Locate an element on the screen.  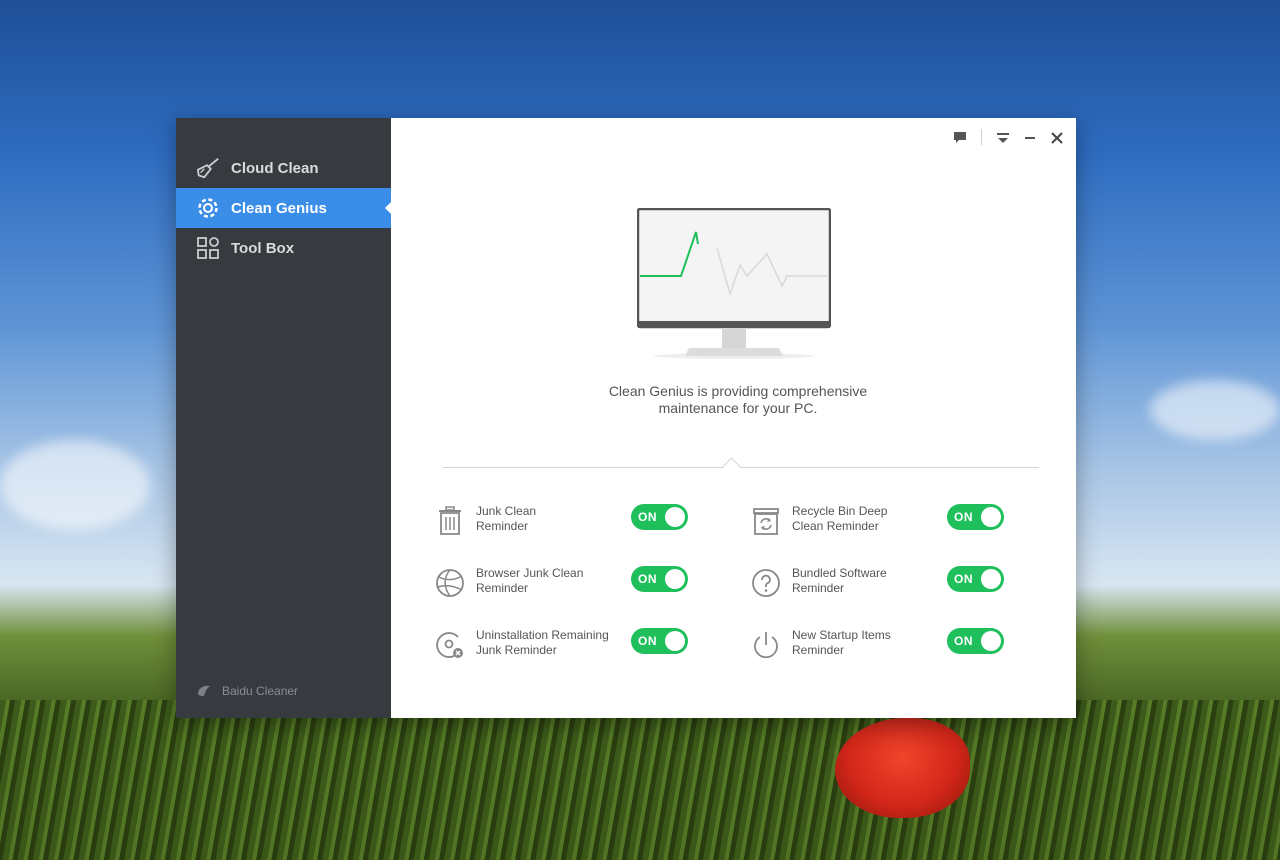
setting-browser-junk-clean-reminder: Browser Junk Clean Reminder ON is located at coordinates (584, 585).